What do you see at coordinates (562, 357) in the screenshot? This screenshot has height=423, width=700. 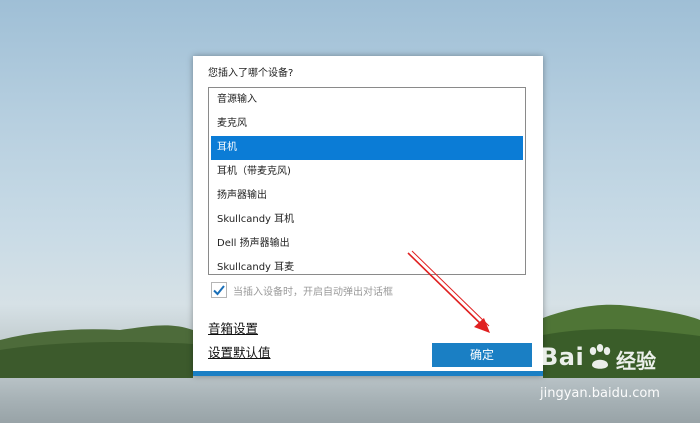 I see `watermark-brand: Bai` at bounding box center [562, 357].